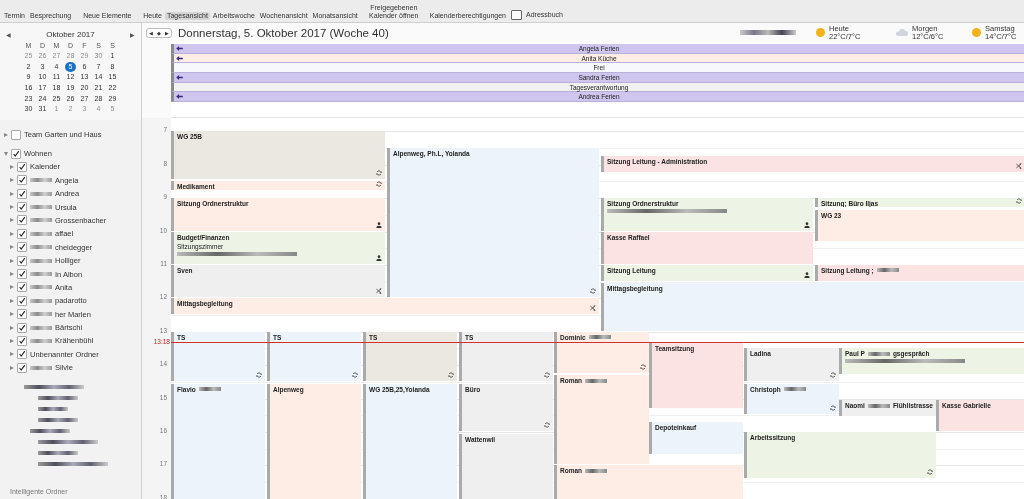 The width and height of the screenshot is (1024, 499). Describe the element at coordinates (284, 32) in the screenshot. I see `date-title: Donnerstag, 5. Oktober 2017 (Woche 40)` at that location.